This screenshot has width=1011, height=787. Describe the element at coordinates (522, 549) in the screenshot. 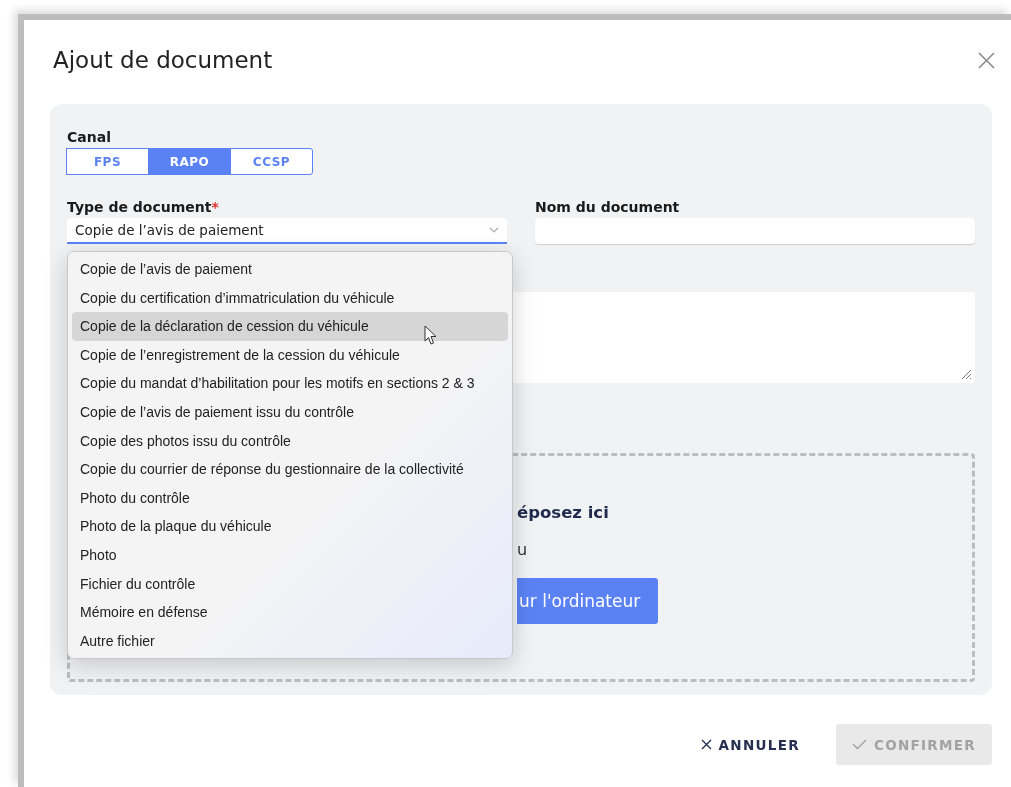

I see `separator-text: u` at that location.